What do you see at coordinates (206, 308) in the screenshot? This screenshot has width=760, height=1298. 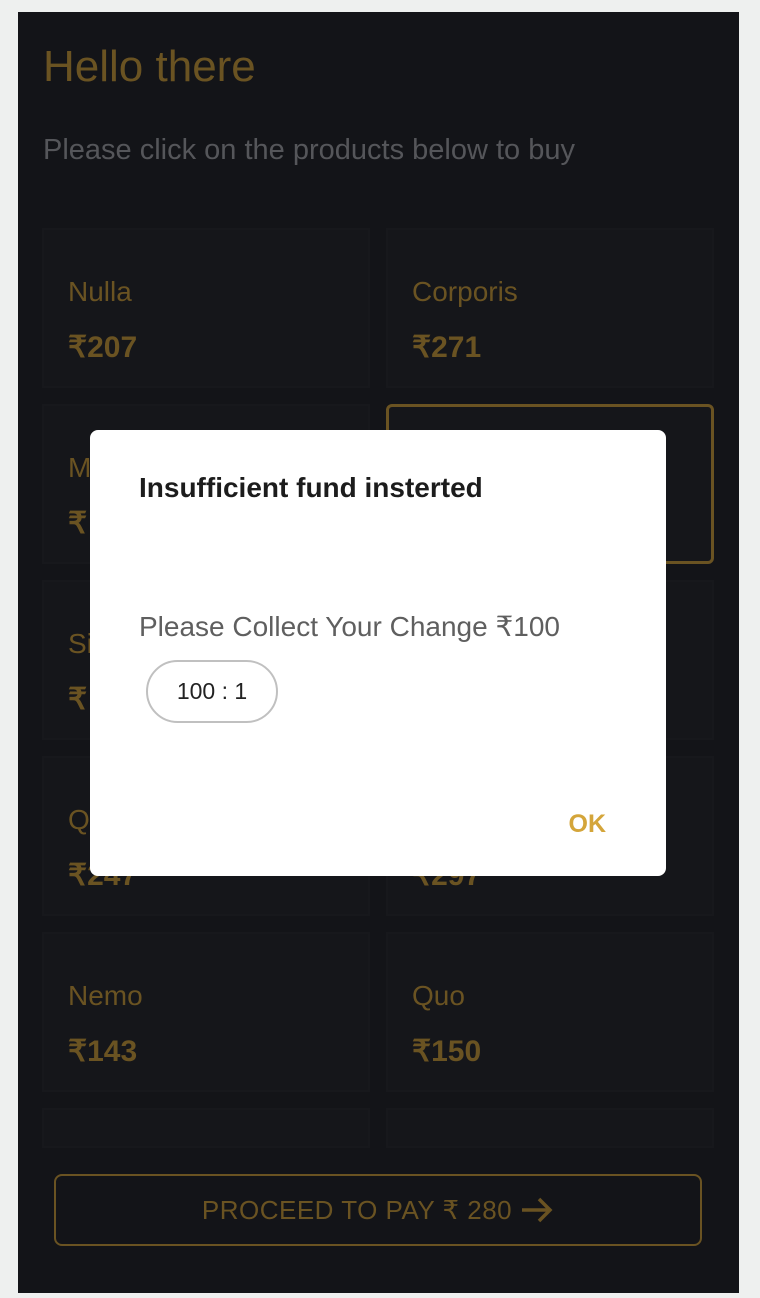 I see `product-card: Nulla ₹207` at bounding box center [206, 308].